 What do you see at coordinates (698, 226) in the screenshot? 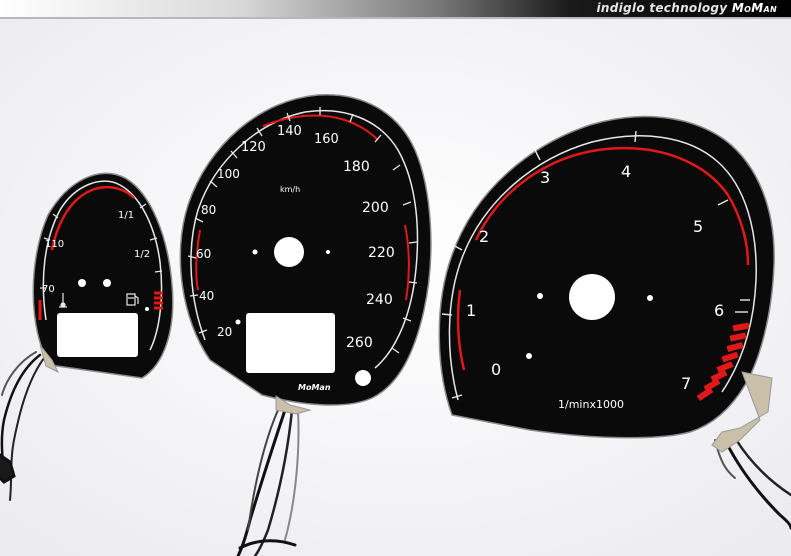
I see `rpm-label-5: 5` at bounding box center [698, 226].